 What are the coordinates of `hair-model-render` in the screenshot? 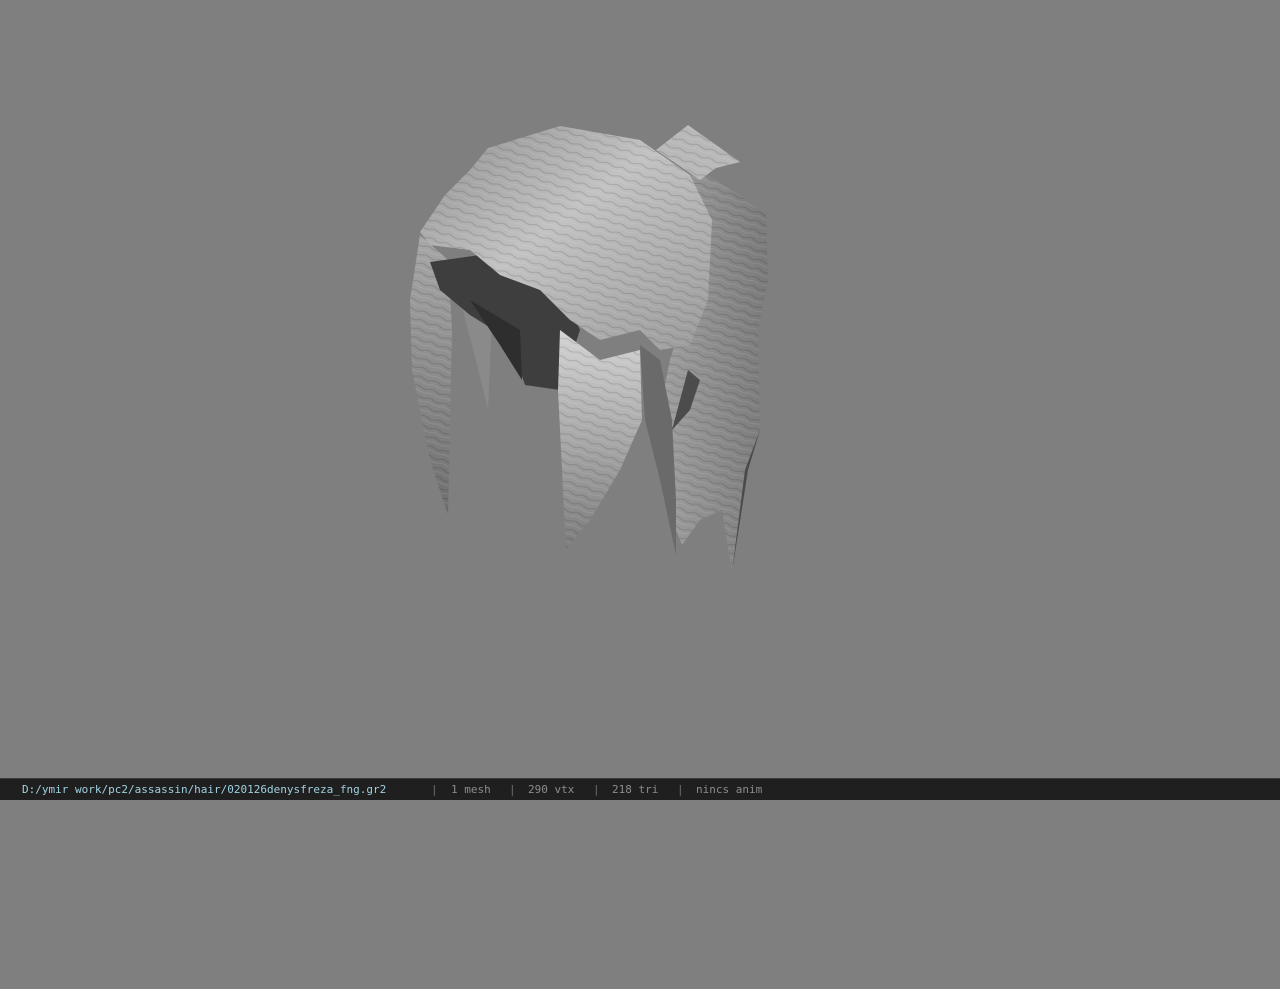 It's located at (589, 348).